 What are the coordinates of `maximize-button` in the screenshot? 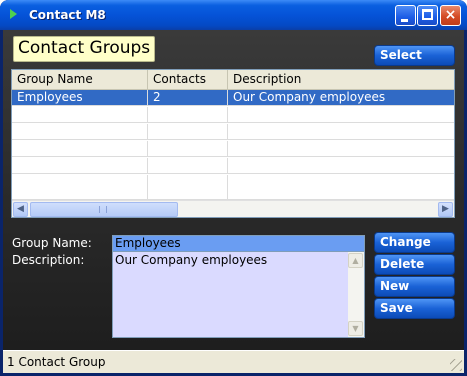 It's located at (427, 15).